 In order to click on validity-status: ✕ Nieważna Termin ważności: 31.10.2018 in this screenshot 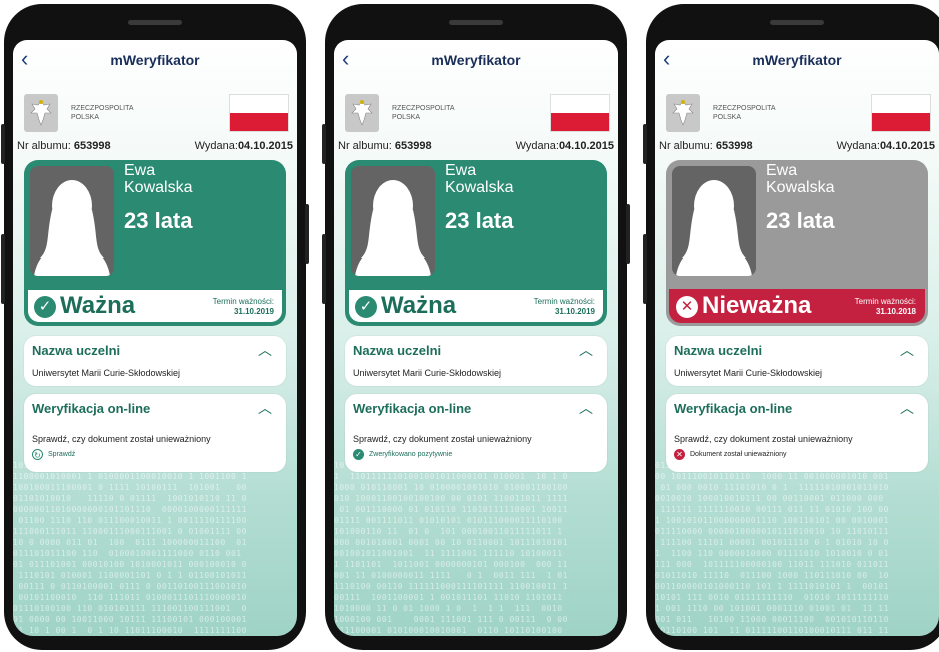, I will do `click(797, 306)`.